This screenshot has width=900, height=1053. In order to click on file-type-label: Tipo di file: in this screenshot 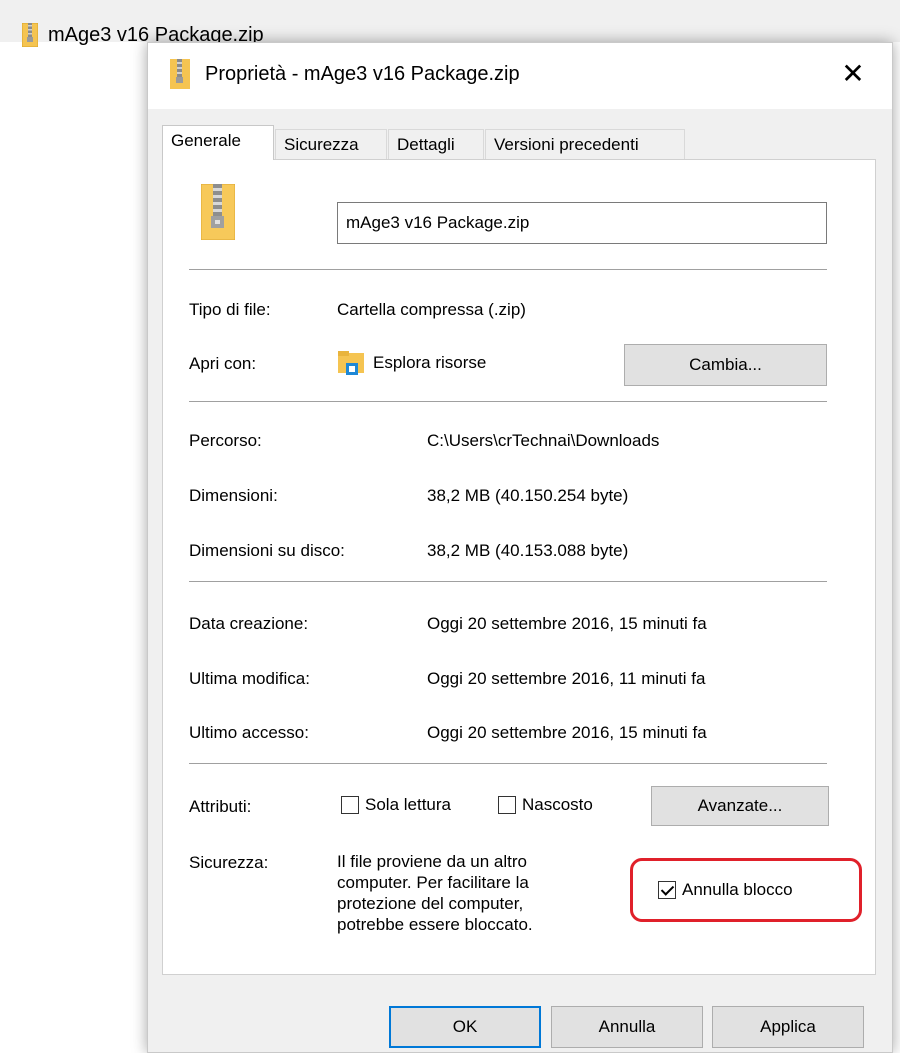, I will do `click(230, 309)`.